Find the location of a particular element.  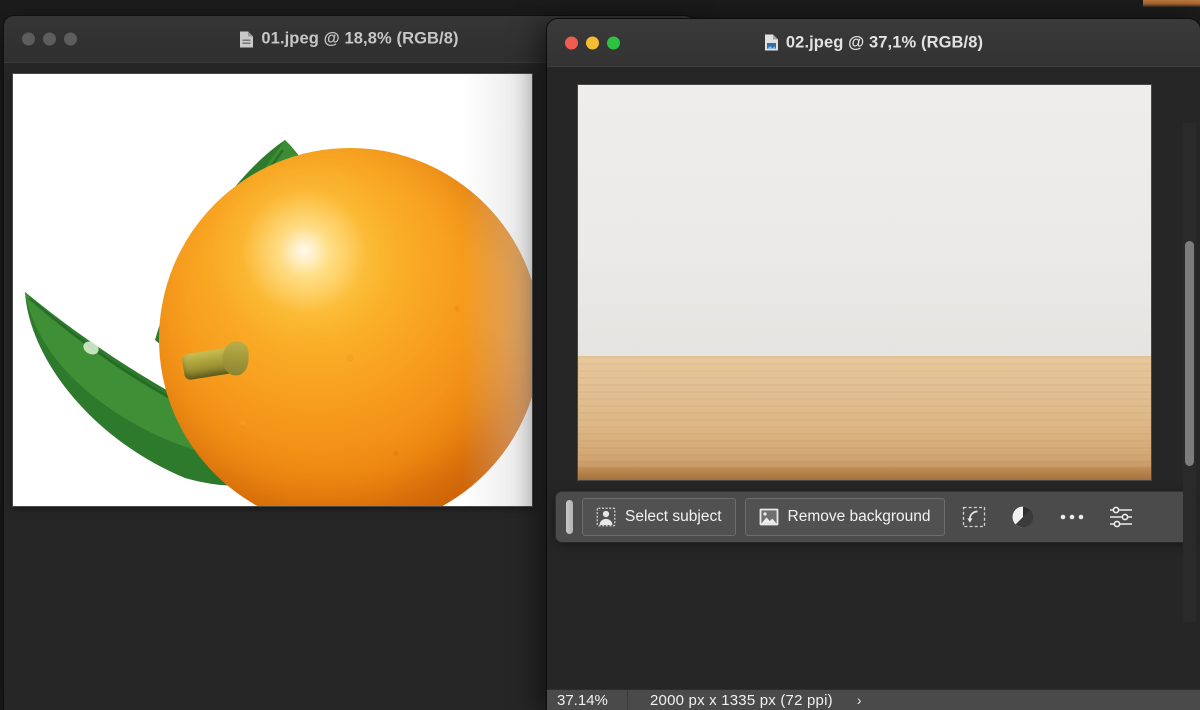

adjustment-button is located at coordinates (1023, 517).